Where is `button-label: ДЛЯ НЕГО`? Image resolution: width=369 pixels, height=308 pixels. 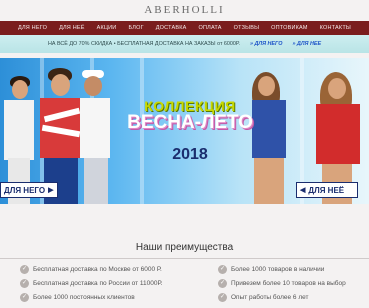 button-label: ДЛЯ НЕГО is located at coordinates (25, 190).